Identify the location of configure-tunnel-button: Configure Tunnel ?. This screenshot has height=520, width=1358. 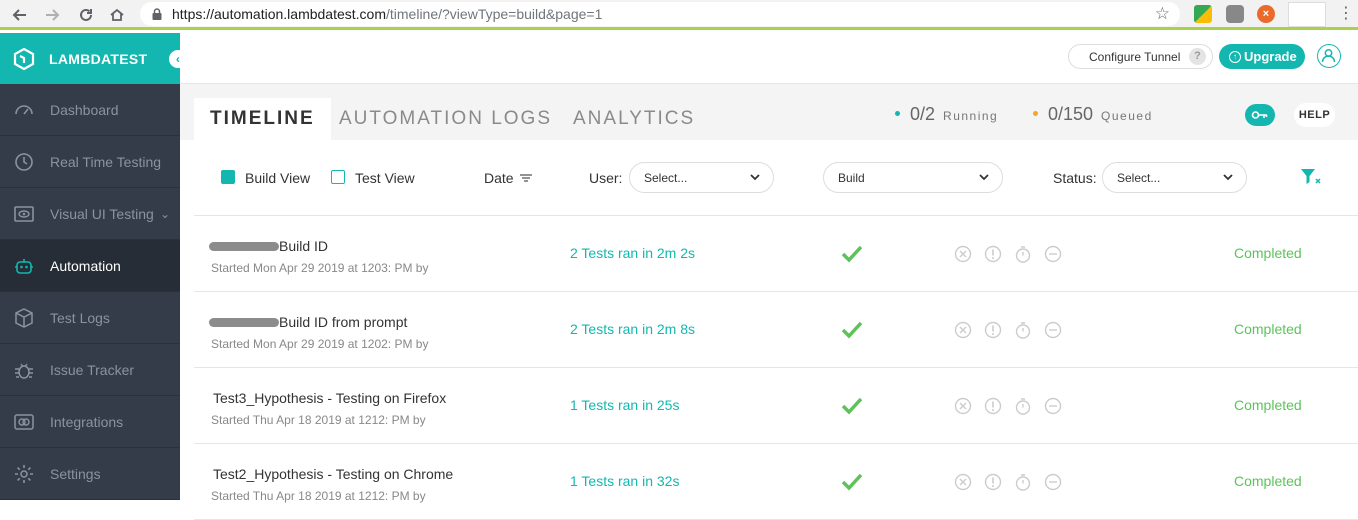
(1140, 56).